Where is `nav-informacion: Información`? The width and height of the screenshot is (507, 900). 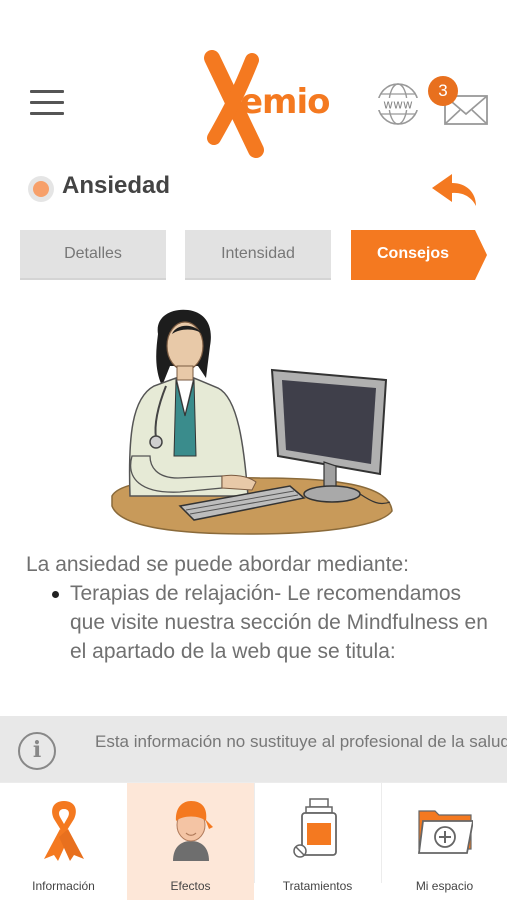 nav-informacion: Información is located at coordinates (63, 841).